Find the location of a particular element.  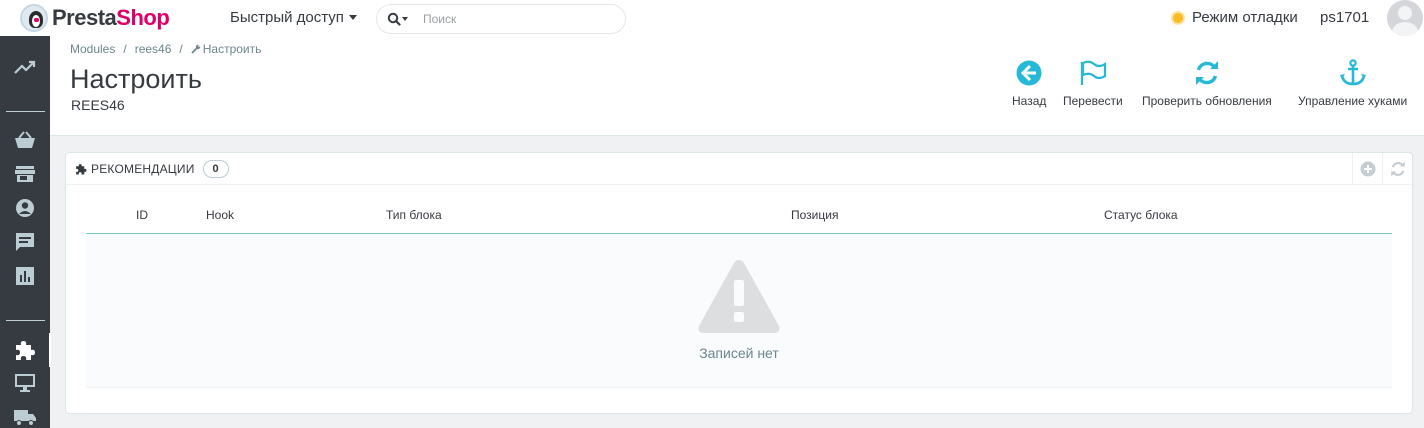

warning-icon is located at coordinates (739, 296).